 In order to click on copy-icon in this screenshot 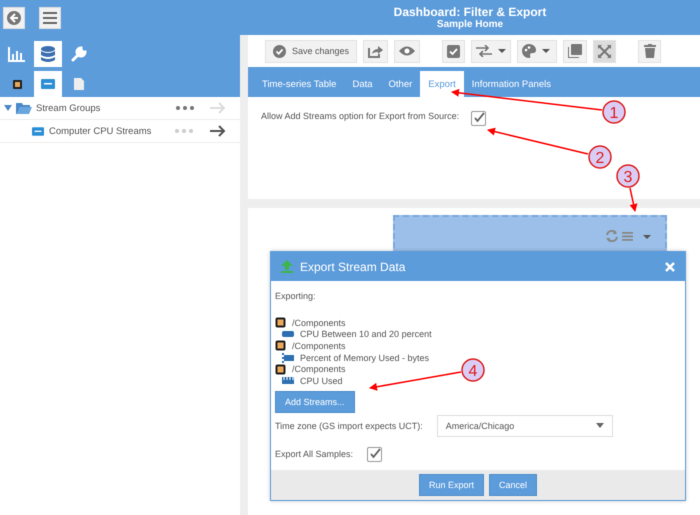, I will do `click(575, 51)`.